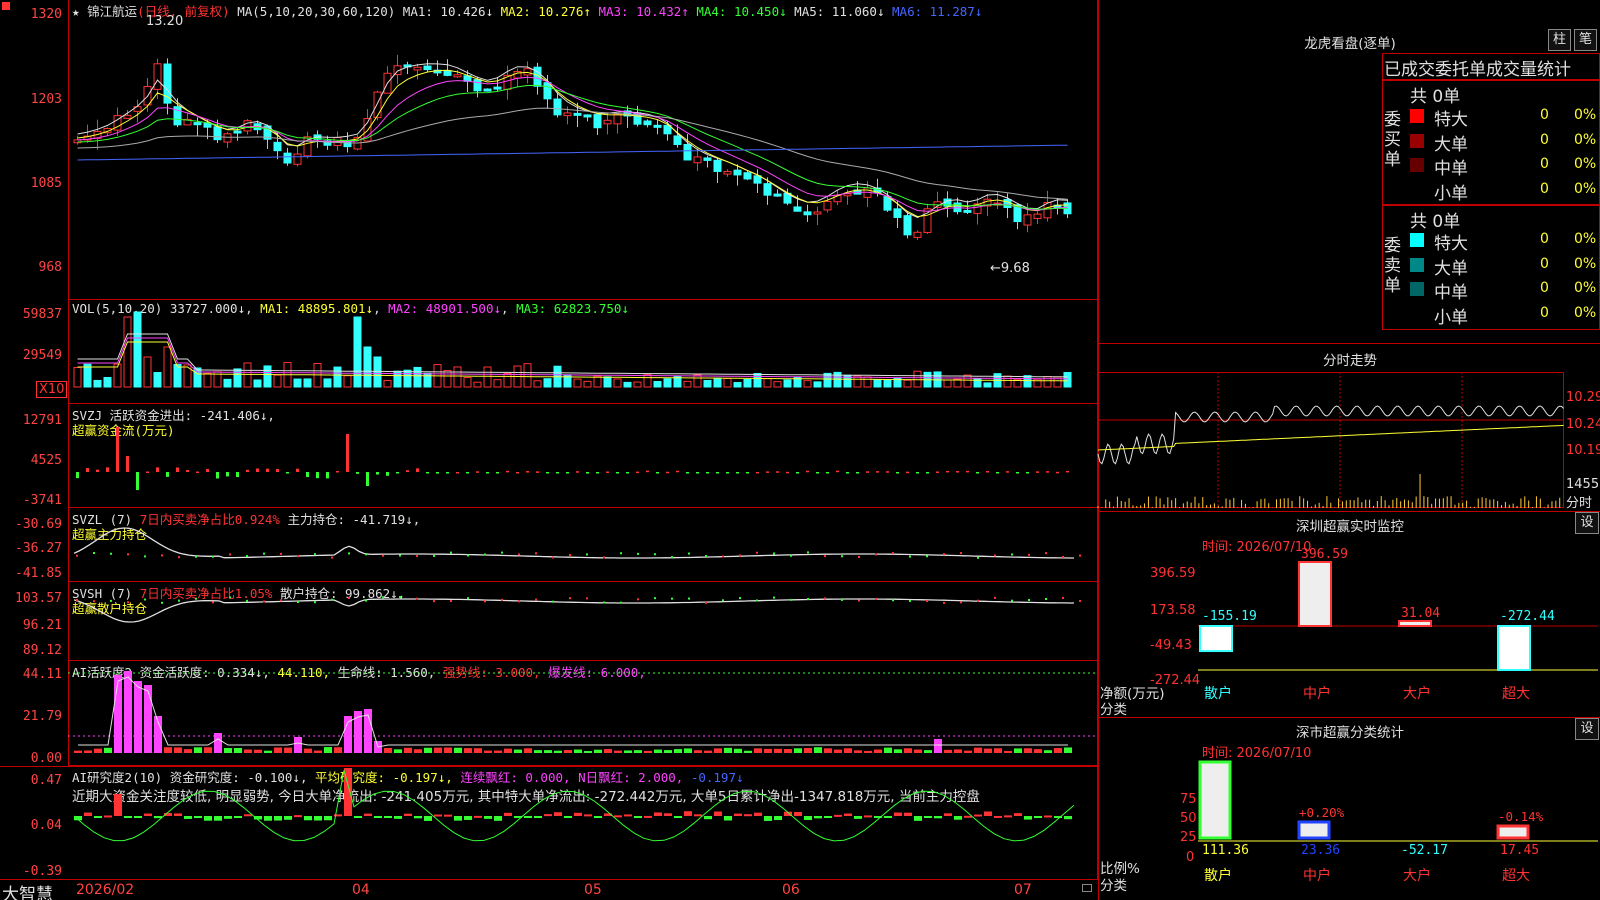 The height and width of the screenshot is (900, 1600). Describe the element at coordinates (1587, 729) in the screenshot. I see `class-settings-button: 设` at that location.